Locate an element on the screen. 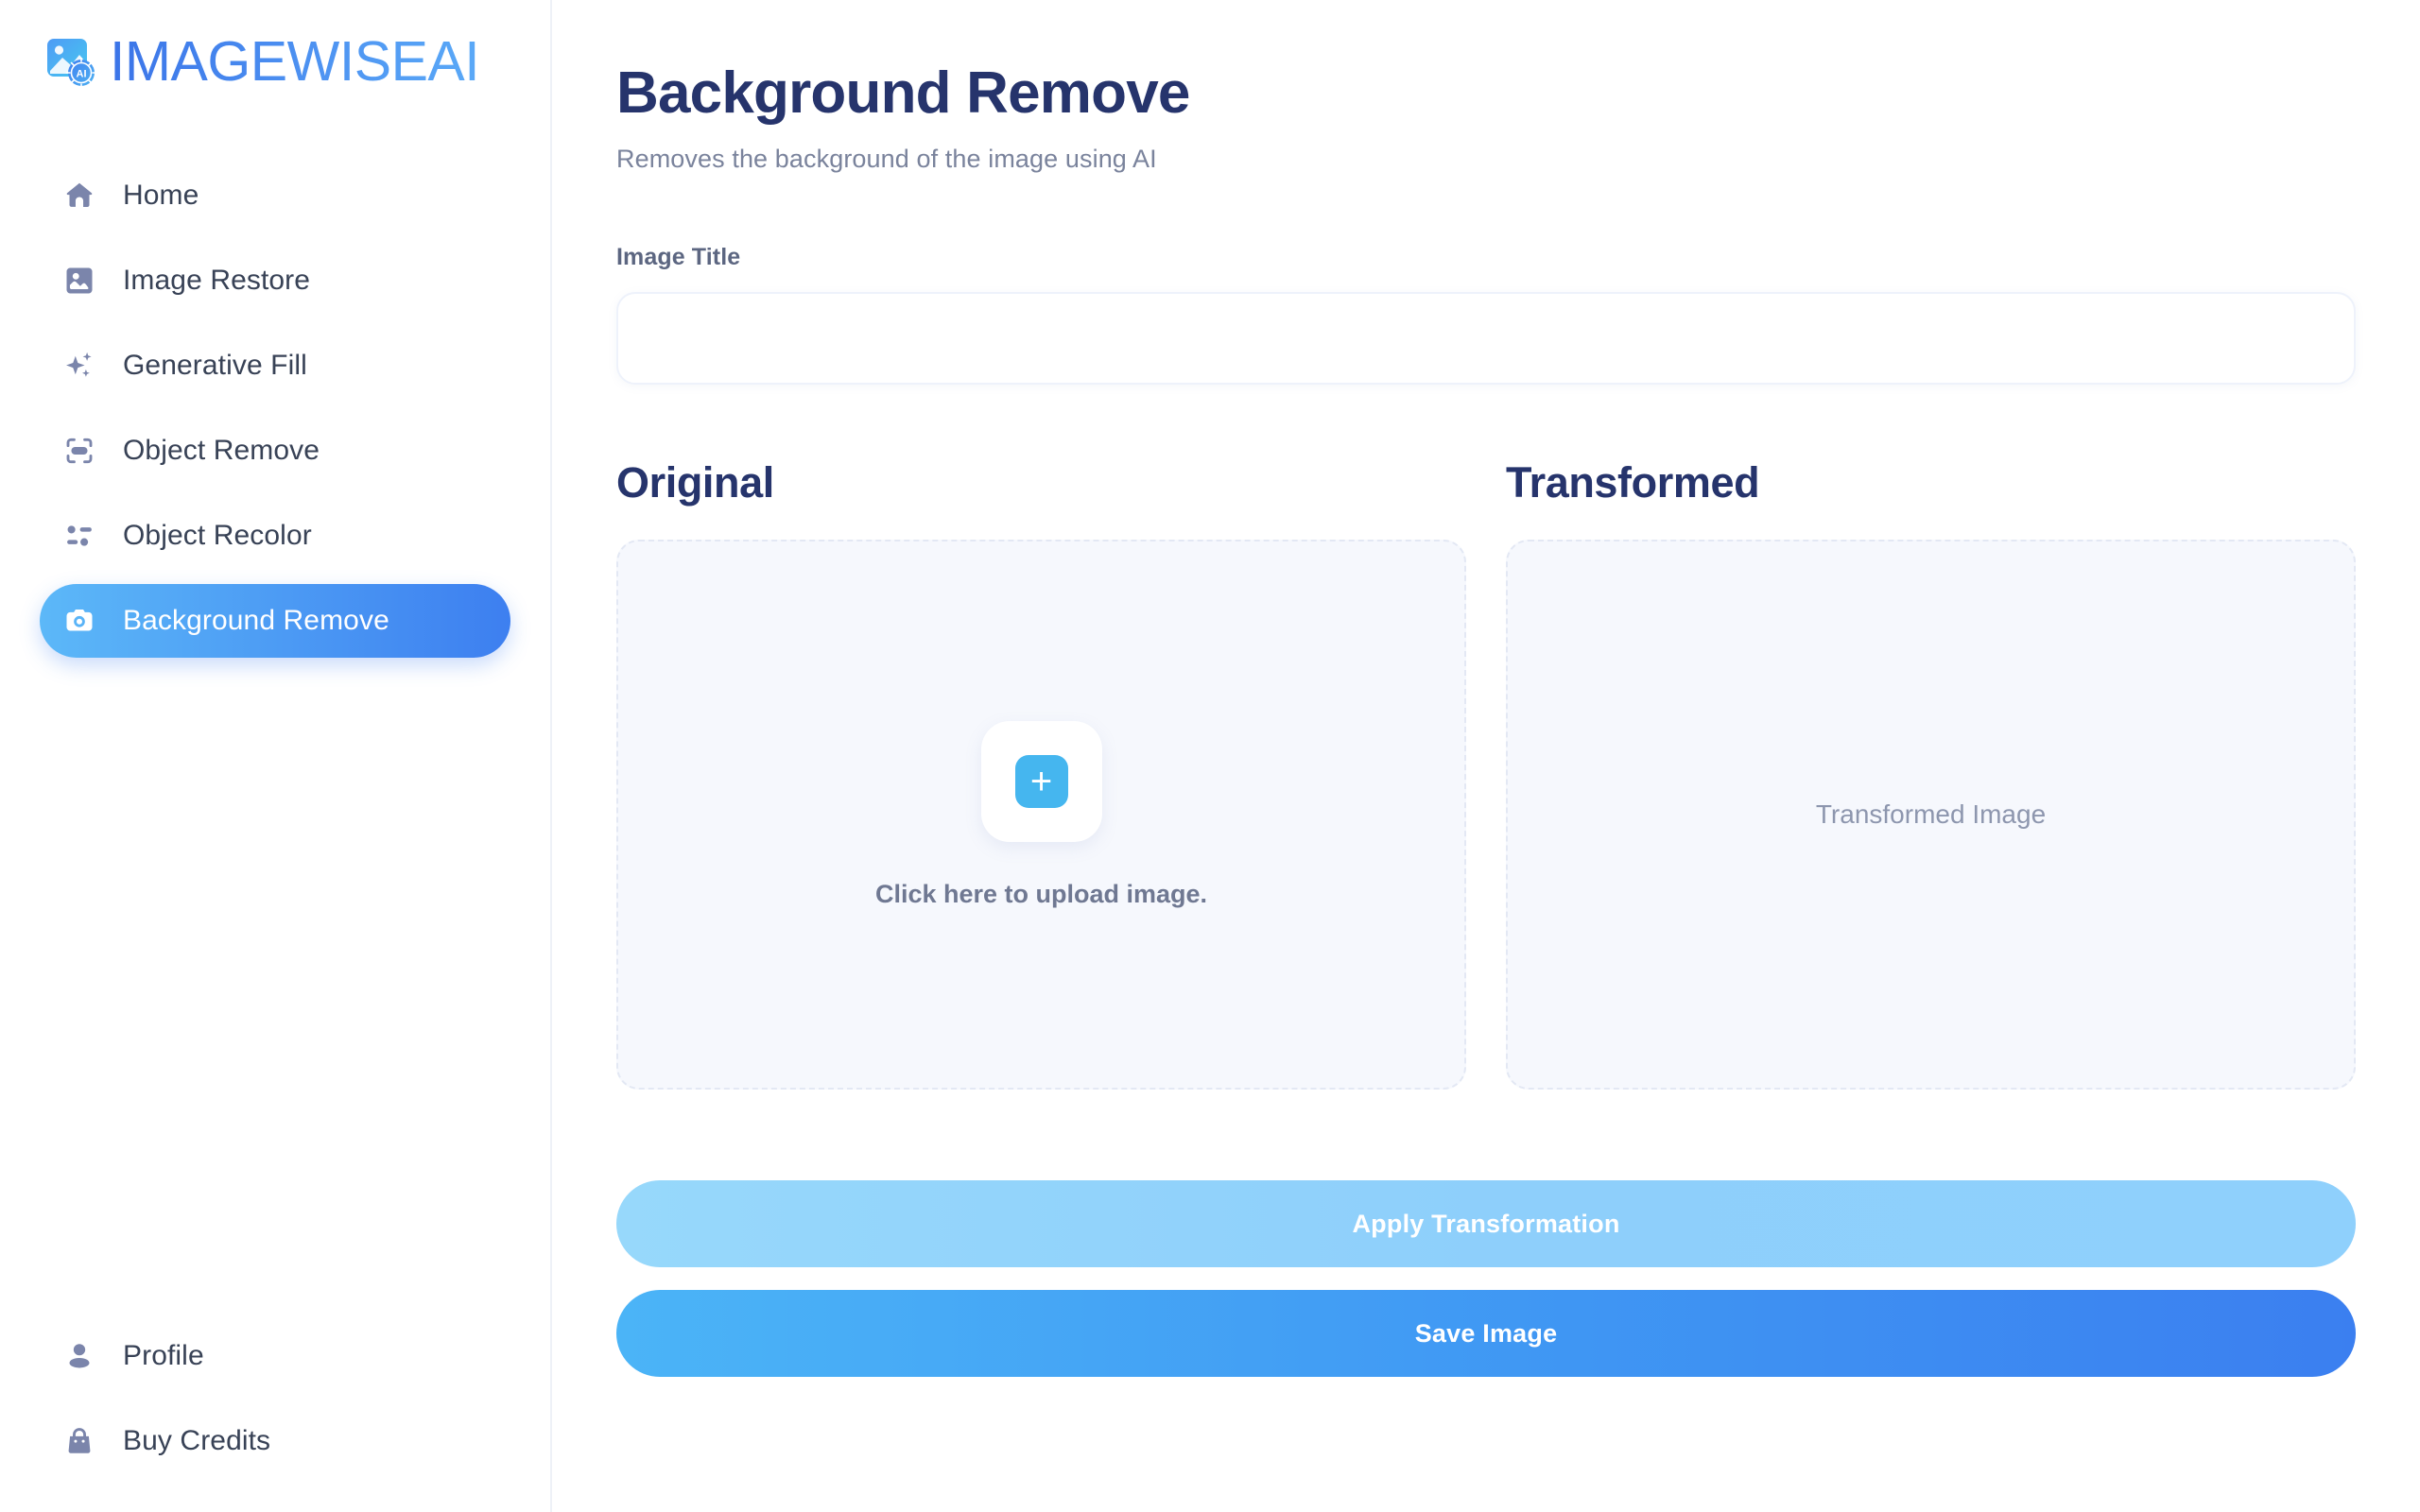 The height and width of the screenshot is (1512, 2420). sliders-icon is located at coordinates (79, 536).